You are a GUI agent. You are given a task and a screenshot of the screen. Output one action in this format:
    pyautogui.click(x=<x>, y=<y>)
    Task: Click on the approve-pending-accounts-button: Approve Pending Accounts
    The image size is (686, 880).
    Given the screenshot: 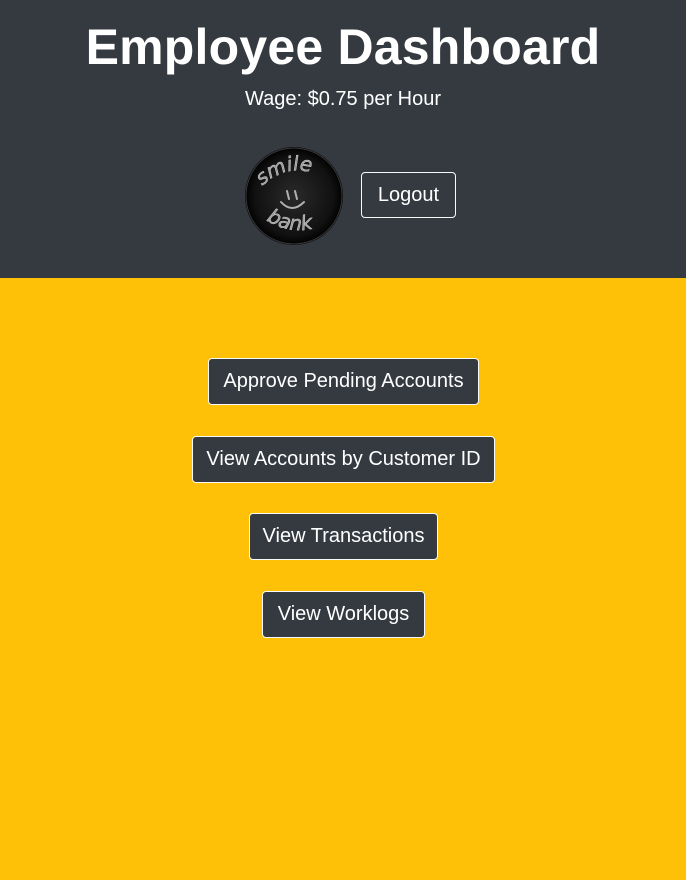 What is the action you would take?
    pyautogui.click(x=343, y=381)
    